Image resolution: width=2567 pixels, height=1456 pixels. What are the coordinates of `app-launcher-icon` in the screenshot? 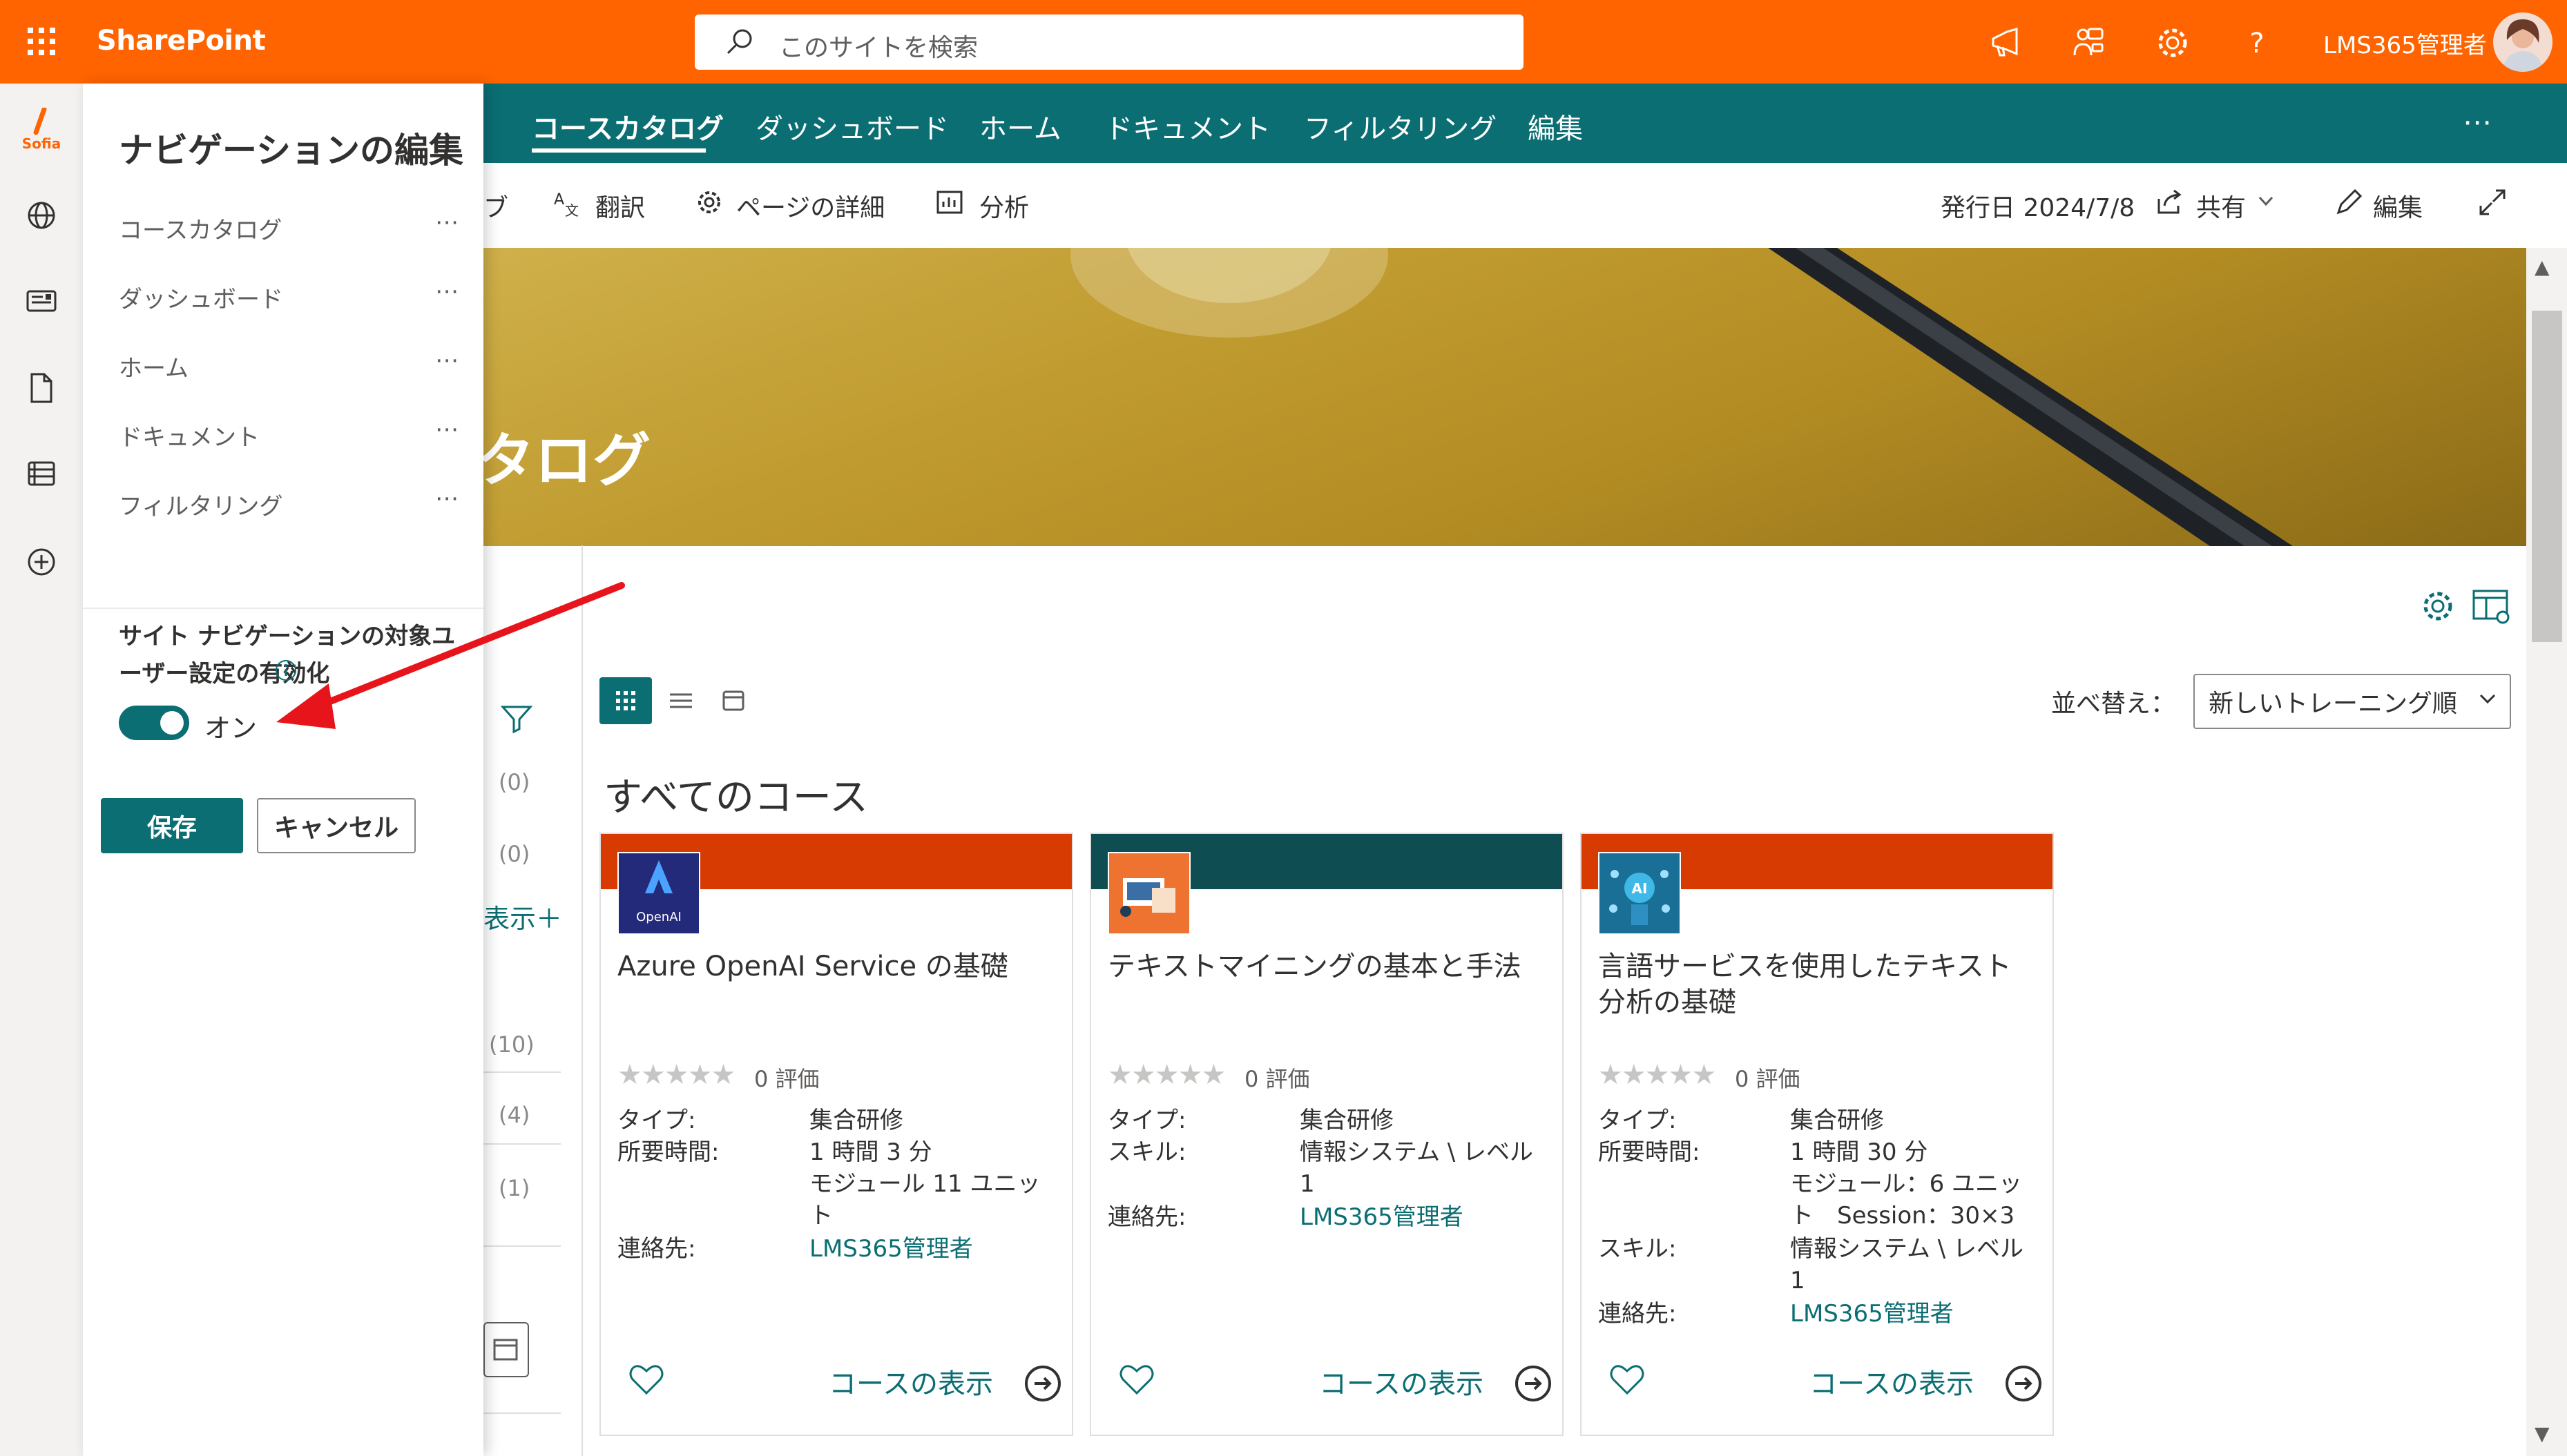 It's located at (41, 41).